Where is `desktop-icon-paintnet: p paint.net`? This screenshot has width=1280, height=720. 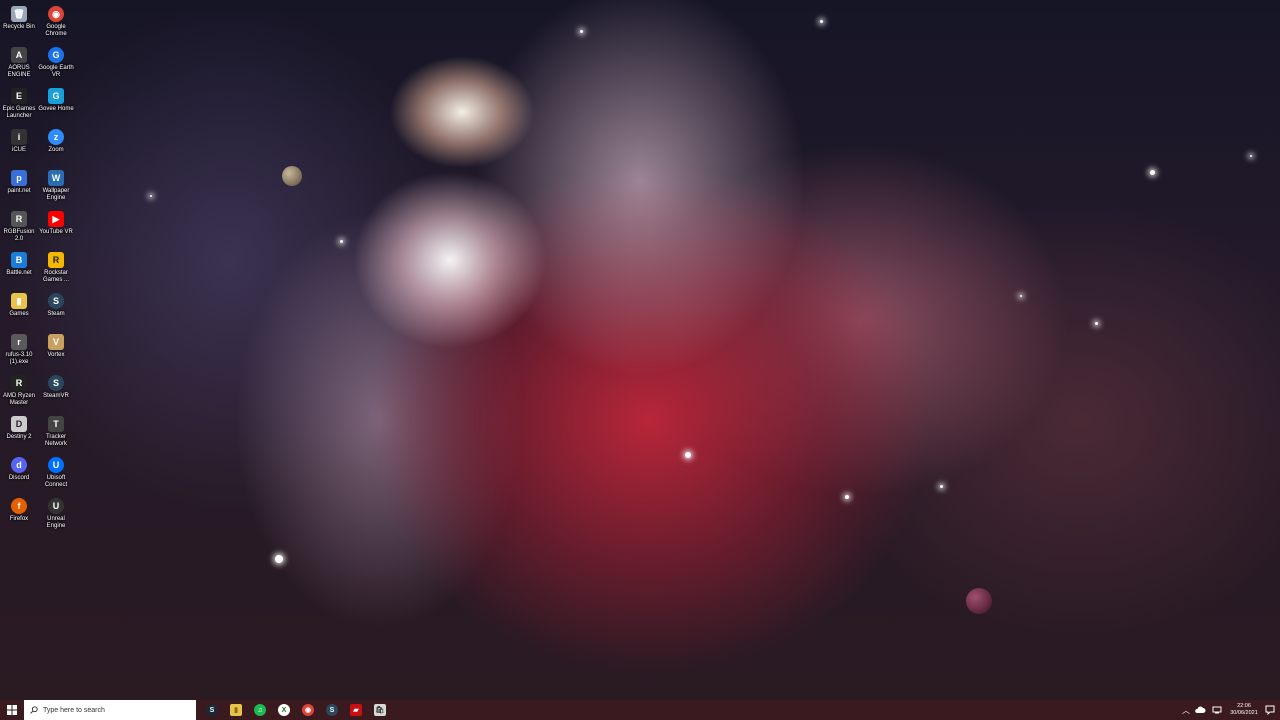
desktop-icon-paintnet: p paint.net is located at coordinates (19, 188).